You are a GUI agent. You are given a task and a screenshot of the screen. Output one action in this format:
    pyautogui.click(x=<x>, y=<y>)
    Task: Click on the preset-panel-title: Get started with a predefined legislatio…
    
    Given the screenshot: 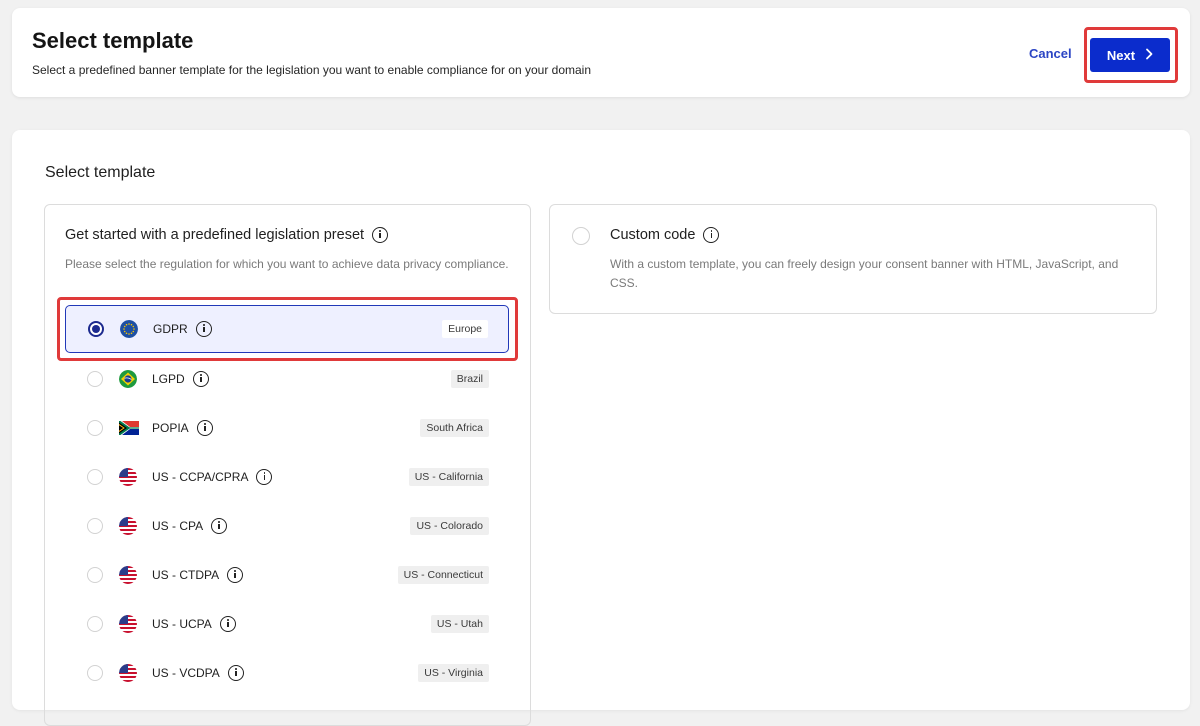 What is the action you would take?
    pyautogui.click(x=227, y=235)
    